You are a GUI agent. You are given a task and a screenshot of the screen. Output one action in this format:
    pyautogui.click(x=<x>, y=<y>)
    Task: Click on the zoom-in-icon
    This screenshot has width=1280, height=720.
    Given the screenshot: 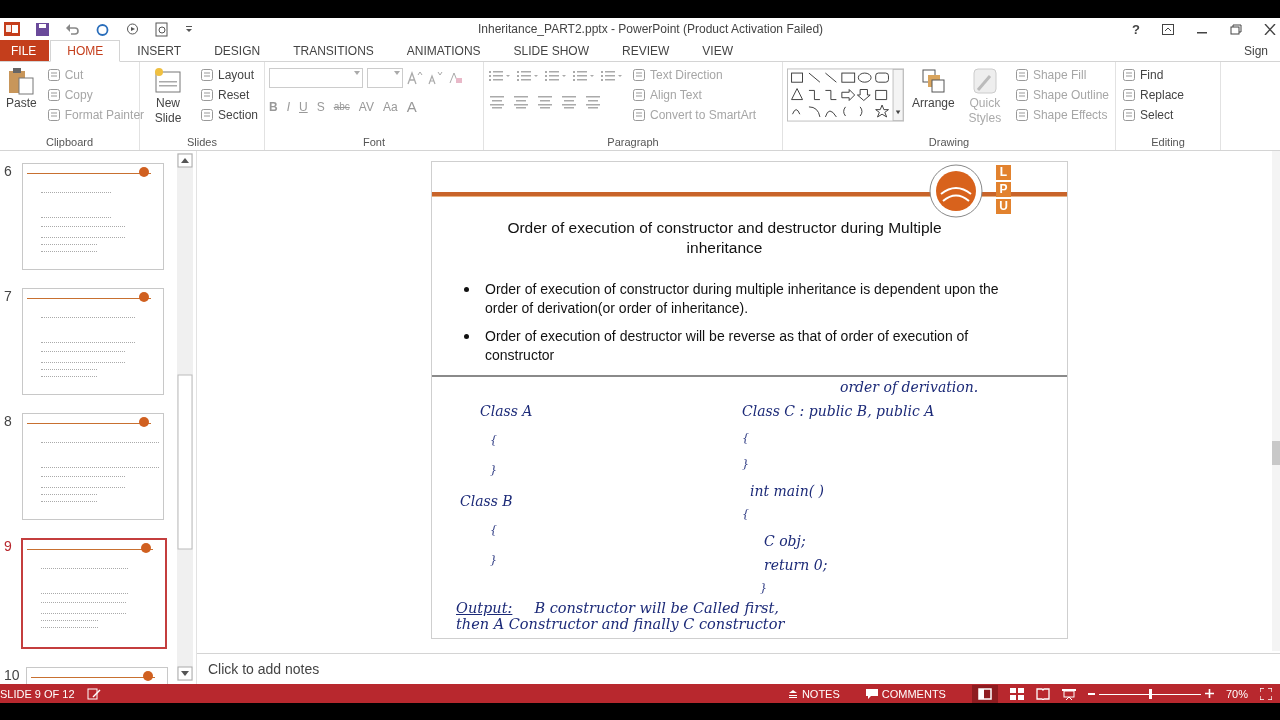 What is the action you would take?
    pyautogui.click(x=1209, y=693)
    